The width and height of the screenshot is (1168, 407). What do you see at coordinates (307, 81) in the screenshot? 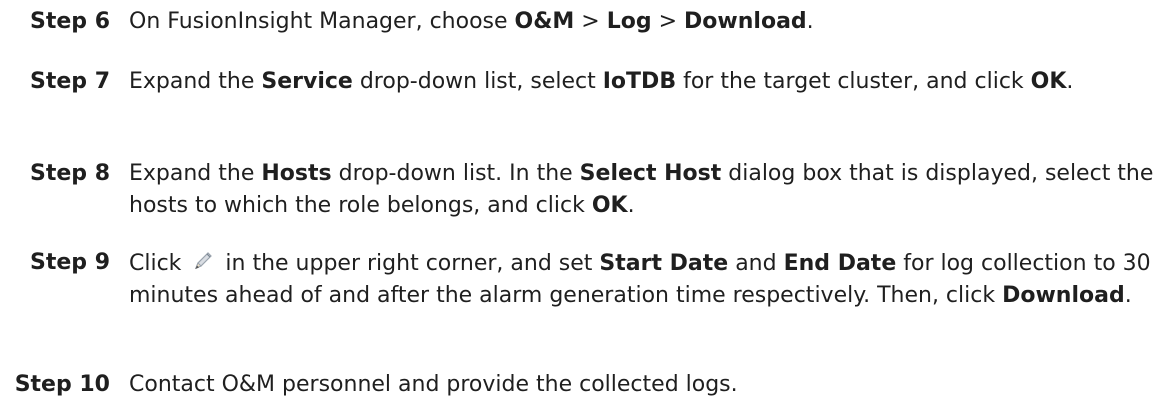
I see `emphasis-term: Service` at bounding box center [307, 81].